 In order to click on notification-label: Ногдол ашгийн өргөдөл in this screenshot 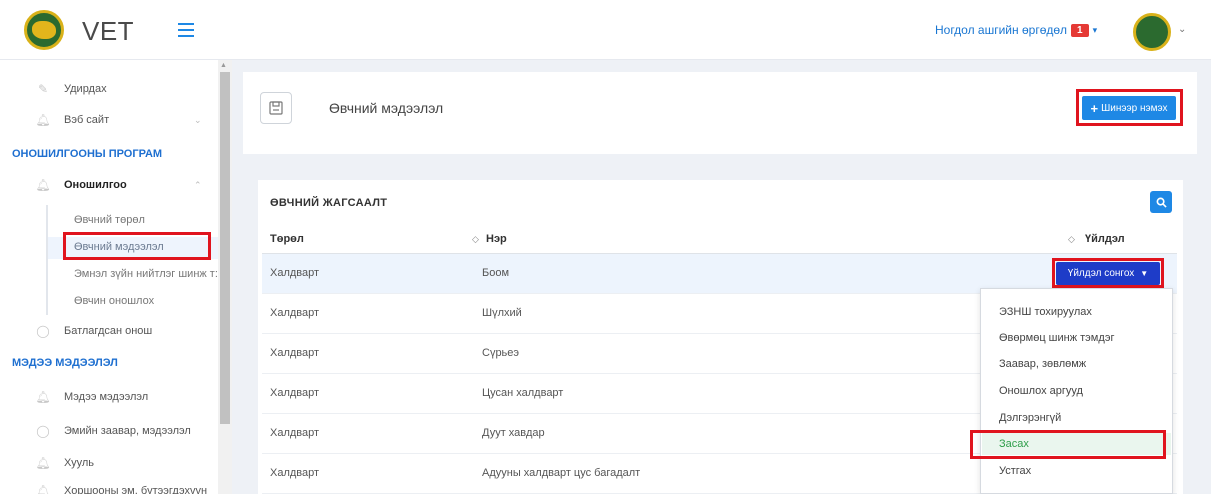, I will do `click(1001, 30)`.